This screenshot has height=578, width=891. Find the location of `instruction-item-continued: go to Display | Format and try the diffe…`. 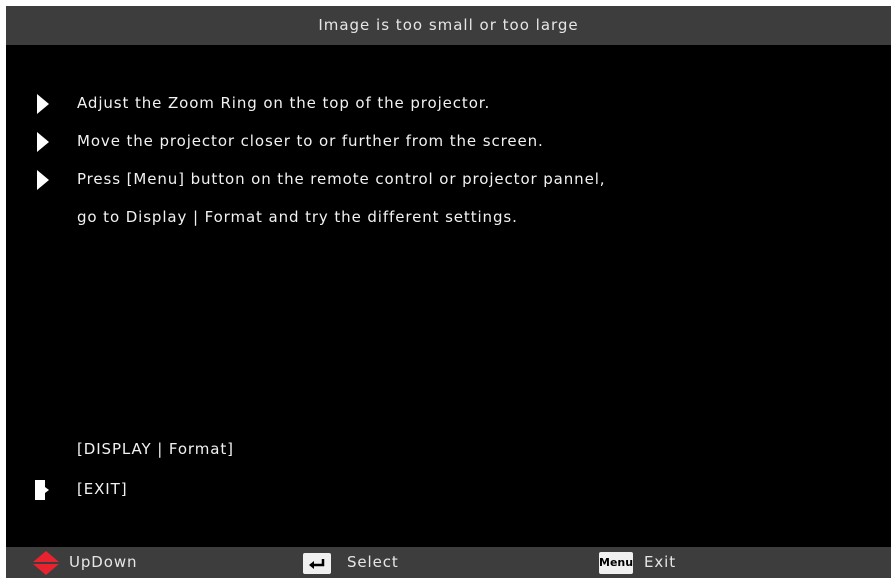

instruction-item-continued: go to Display | Format and try the diffe… is located at coordinates (297, 217).